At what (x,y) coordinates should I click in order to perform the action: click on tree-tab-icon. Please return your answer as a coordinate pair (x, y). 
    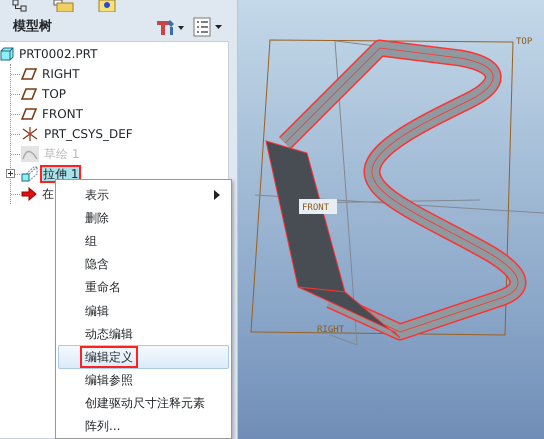
    Looking at the image, I should click on (20, 6).